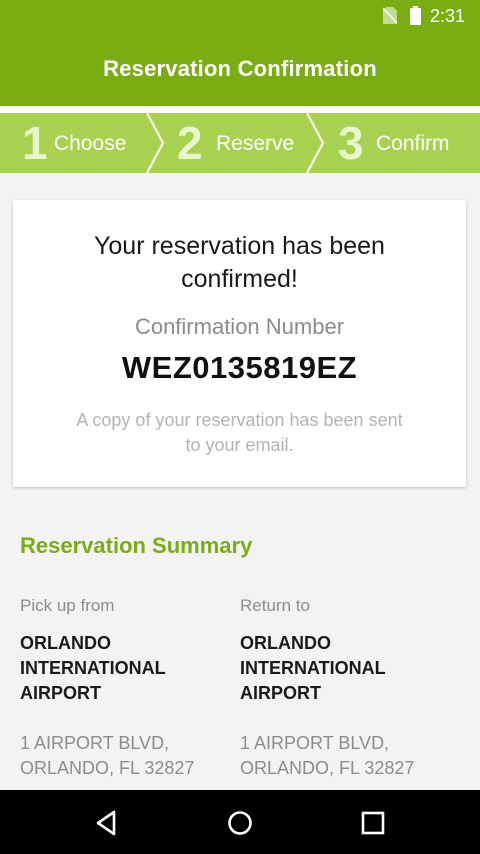 The height and width of the screenshot is (854, 480). What do you see at coordinates (90, 143) in the screenshot?
I see `step-label: Choose` at bounding box center [90, 143].